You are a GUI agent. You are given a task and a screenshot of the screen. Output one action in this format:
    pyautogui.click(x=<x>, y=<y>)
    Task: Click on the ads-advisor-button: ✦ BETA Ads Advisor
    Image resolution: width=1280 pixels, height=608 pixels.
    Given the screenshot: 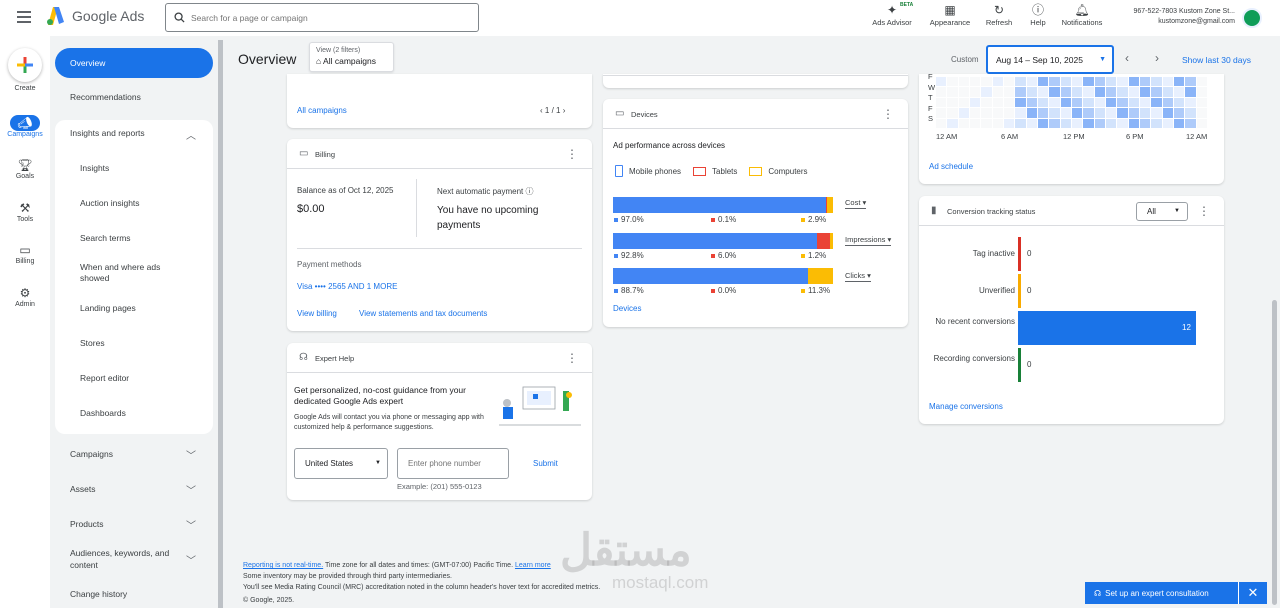 What is the action you would take?
    pyautogui.click(x=892, y=14)
    